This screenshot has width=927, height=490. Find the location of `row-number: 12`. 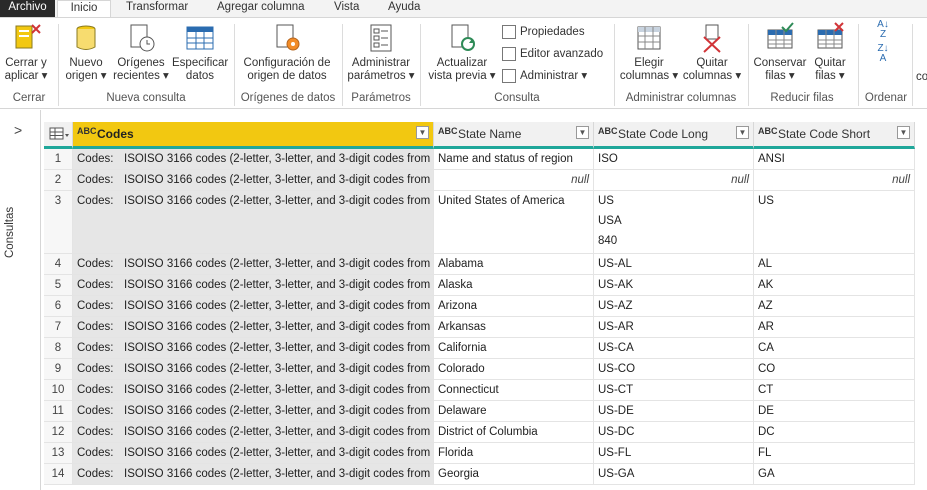

row-number: 12 is located at coordinates (58, 432).